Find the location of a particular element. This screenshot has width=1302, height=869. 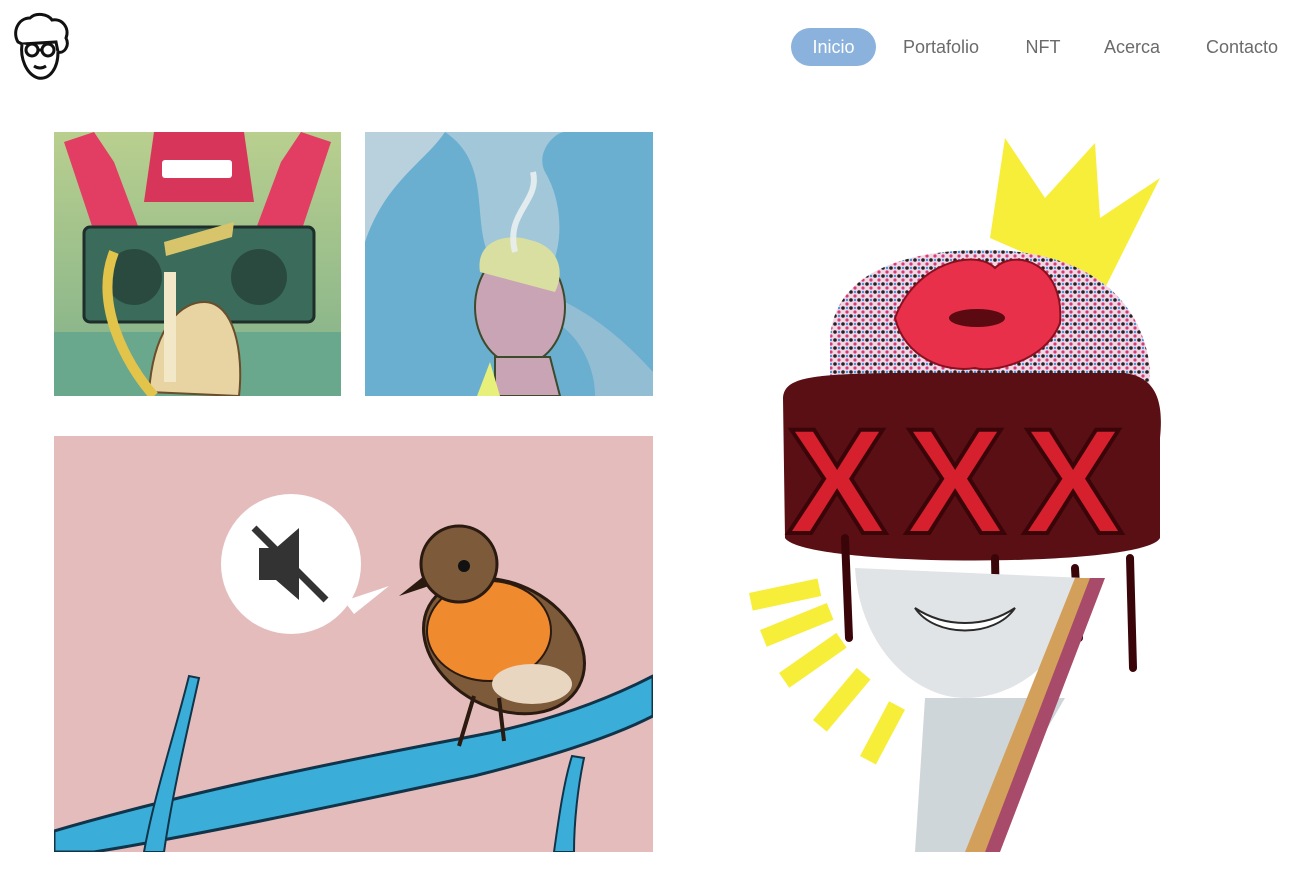

nav-item-portafolio: Portafolio is located at coordinates (941, 47).